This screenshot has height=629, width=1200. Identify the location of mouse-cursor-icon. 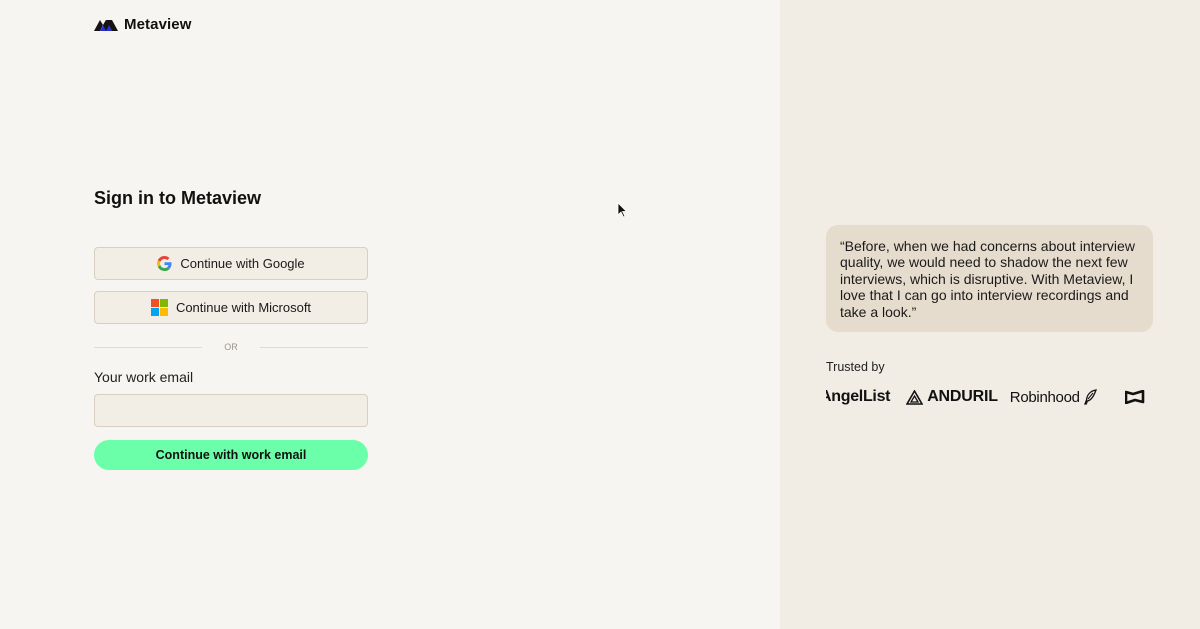
(622, 210).